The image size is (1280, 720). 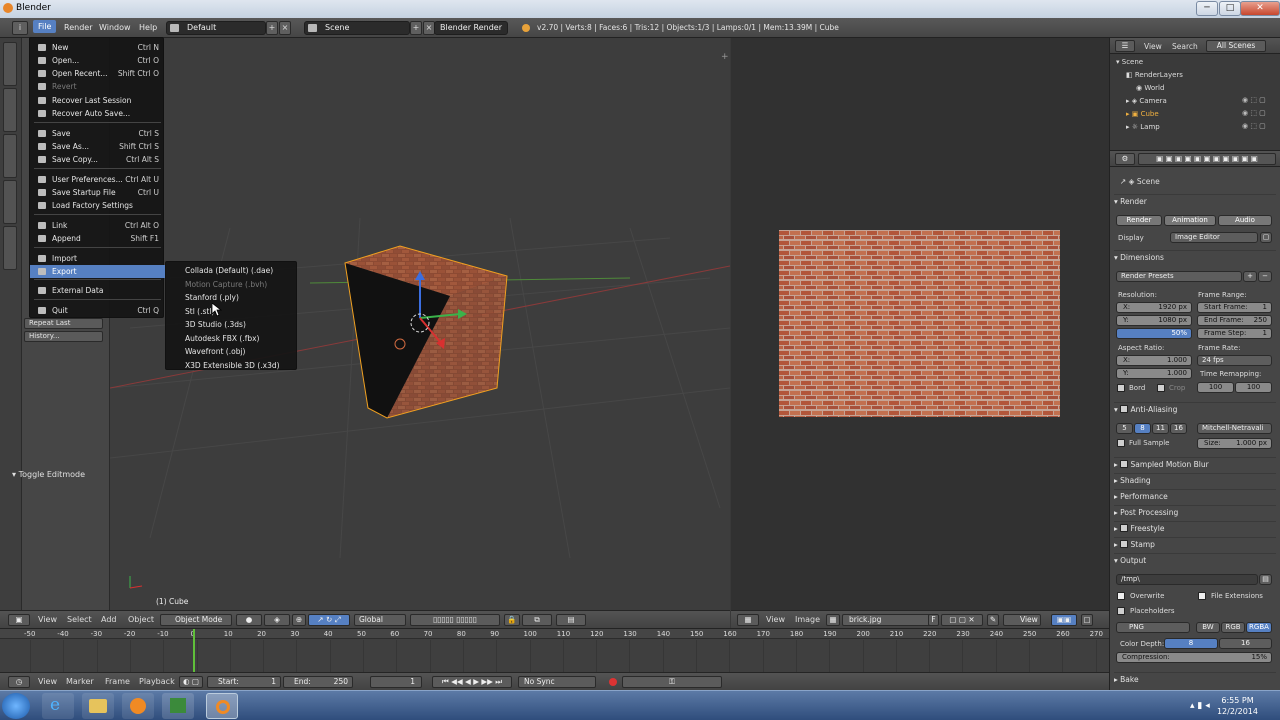 I want to click on output-path-field: /tmp\, so click(x=1187, y=579).